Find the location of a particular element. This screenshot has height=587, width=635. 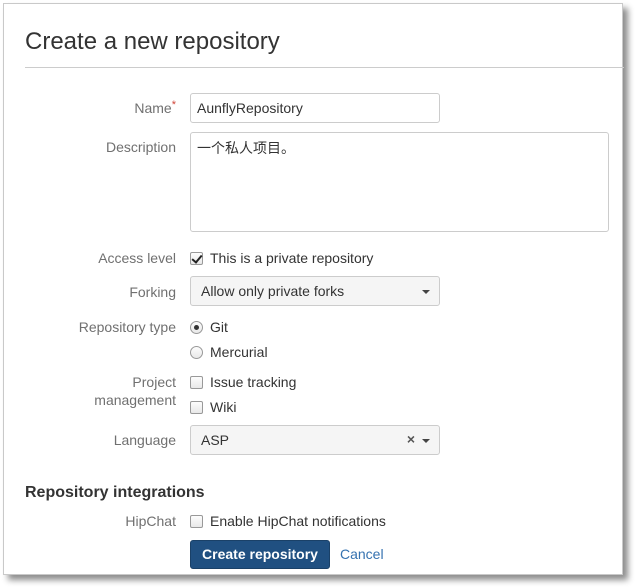

mercurial-label: Mercurial is located at coordinates (239, 352).